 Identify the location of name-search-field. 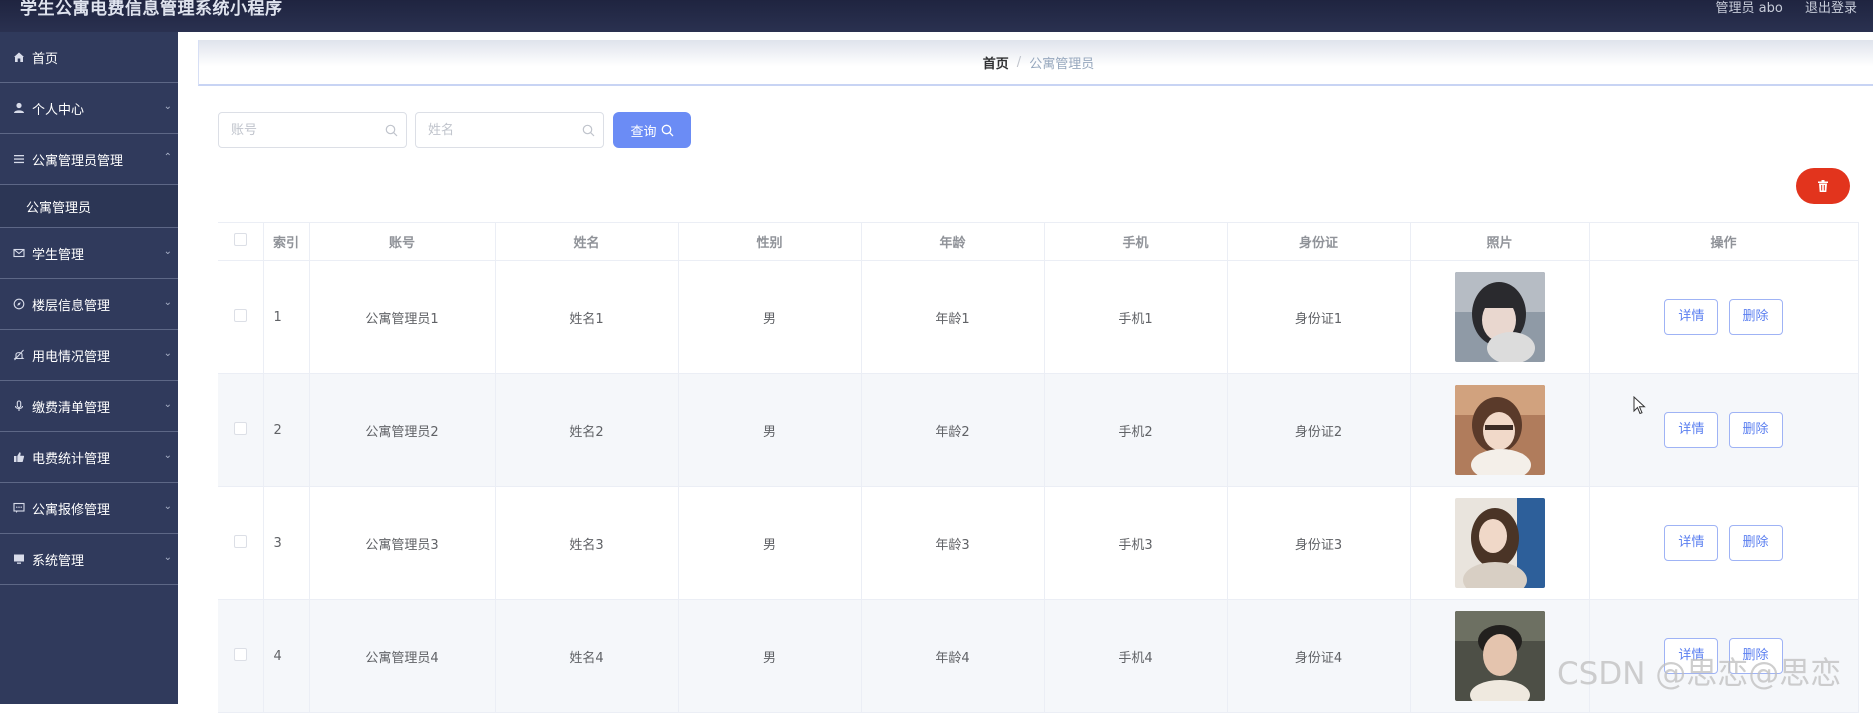
(509, 130).